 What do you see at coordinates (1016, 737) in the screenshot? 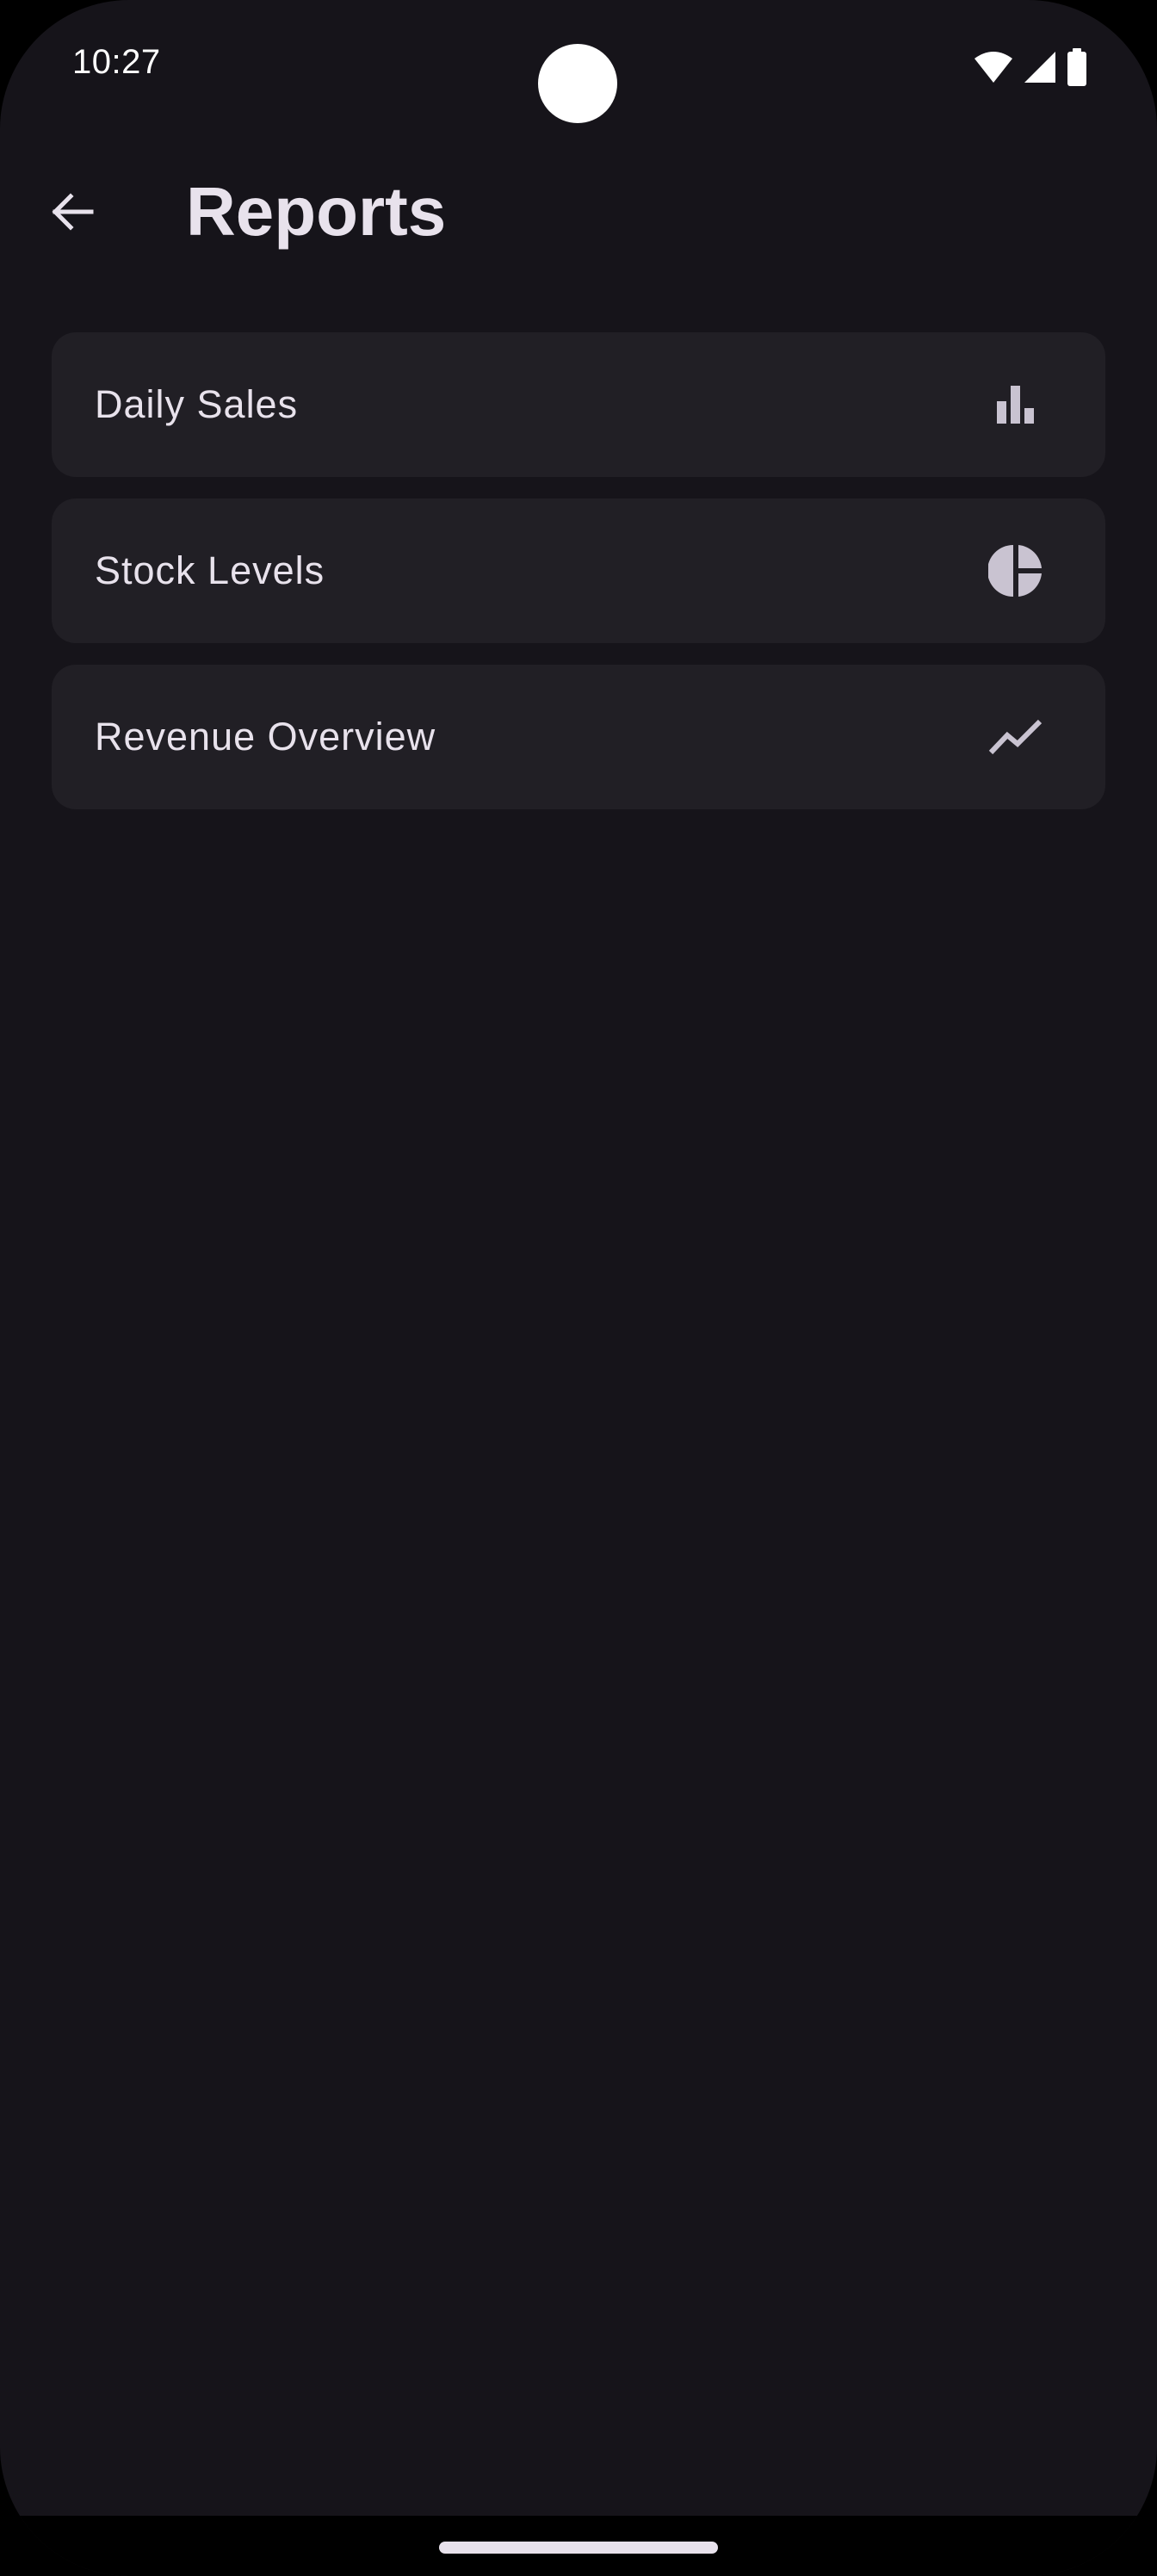
I see `trend-line-icon` at bounding box center [1016, 737].